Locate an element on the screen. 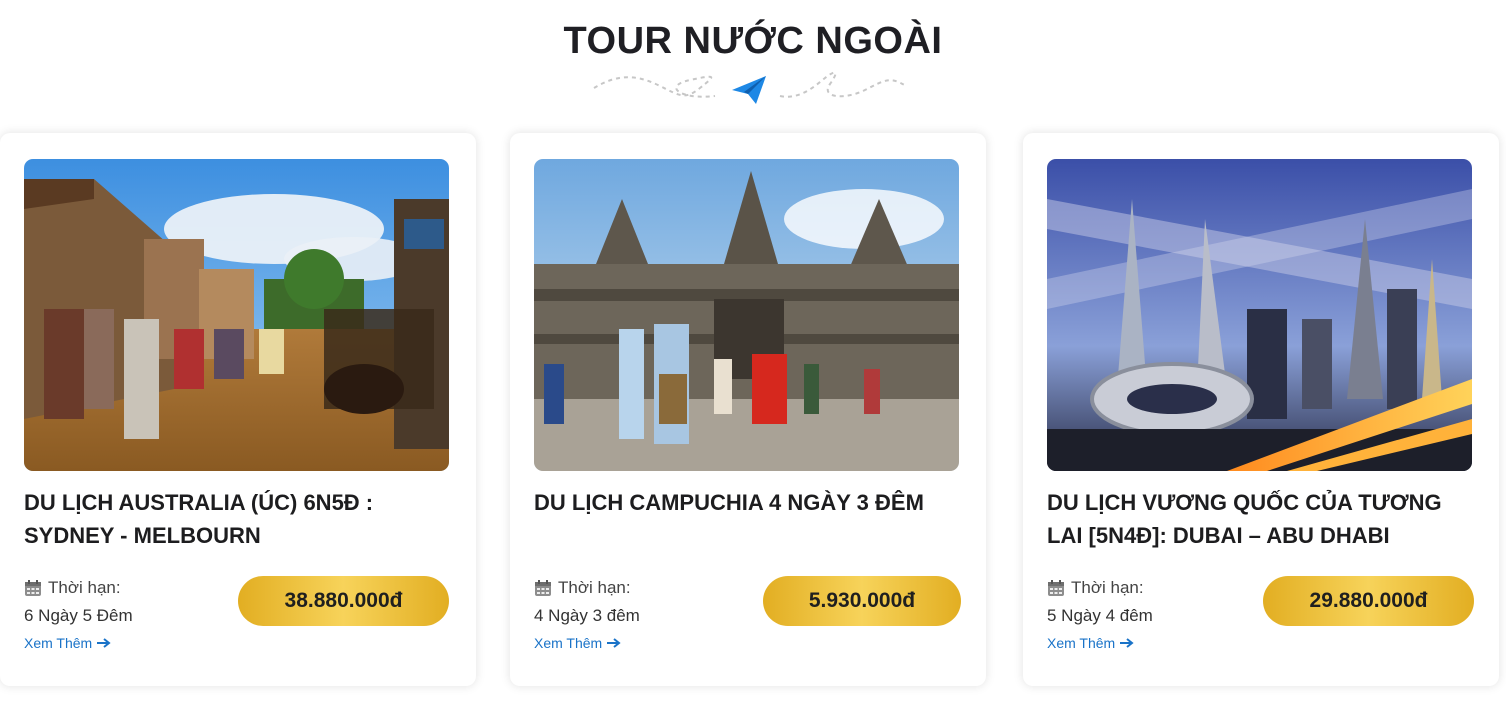  price-button: 29.880.000đ is located at coordinates (1368, 601).